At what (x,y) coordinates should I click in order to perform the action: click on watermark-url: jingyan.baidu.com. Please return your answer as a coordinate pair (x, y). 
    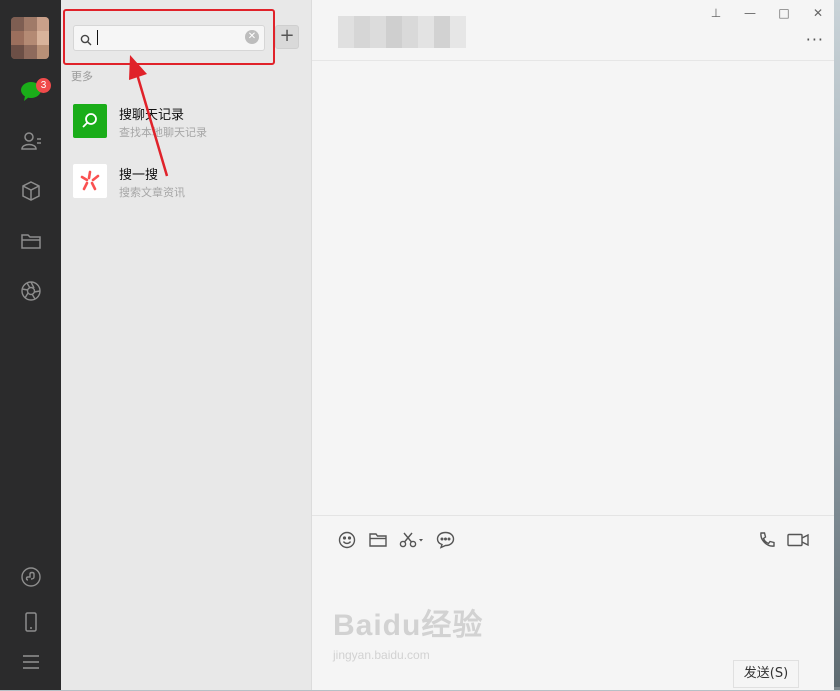
    Looking at the image, I should click on (381, 655).